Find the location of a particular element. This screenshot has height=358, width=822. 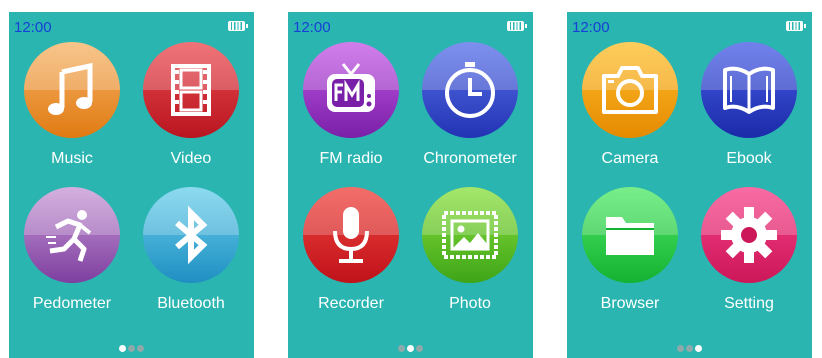

music-circle is located at coordinates (72, 90).